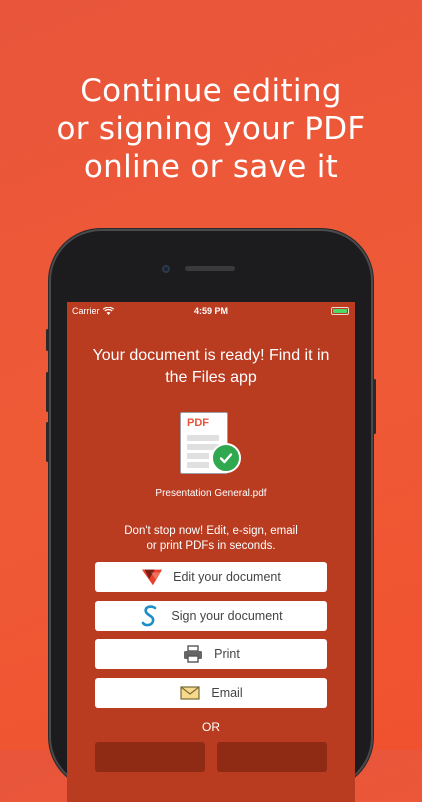 This screenshot has width=422, height=802. I want to click on file-name: Presentation General.pdf, so click(211, 493).